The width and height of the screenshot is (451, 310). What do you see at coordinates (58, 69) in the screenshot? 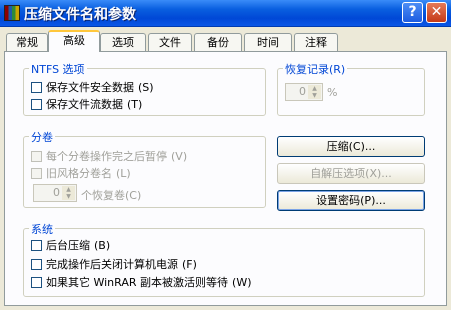
I see `ntfs-options-title: NTFS 选项` at bounding box center [58, 69].